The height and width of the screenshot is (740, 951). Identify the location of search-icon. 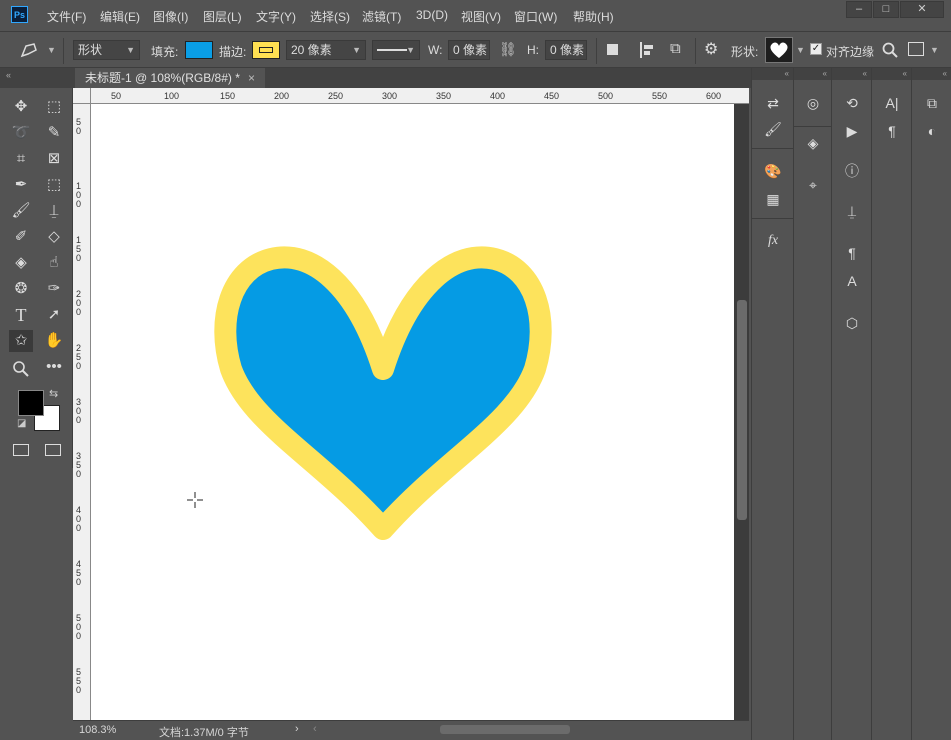
(890, 50).